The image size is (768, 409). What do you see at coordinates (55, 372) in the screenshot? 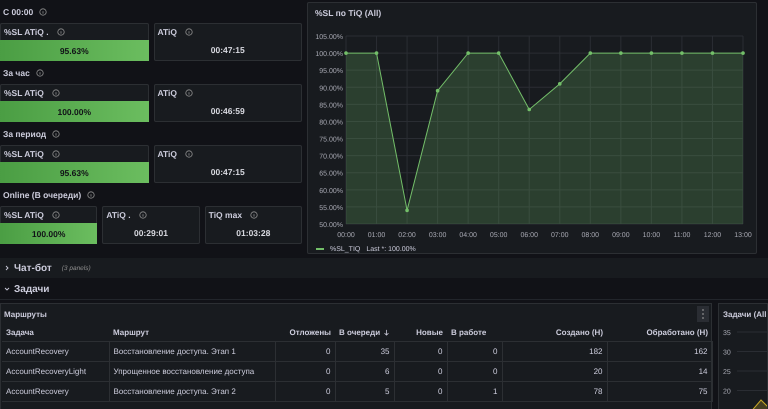
I see `table-cell: AccountRecoveryLight` at bounding box center [55, 372].